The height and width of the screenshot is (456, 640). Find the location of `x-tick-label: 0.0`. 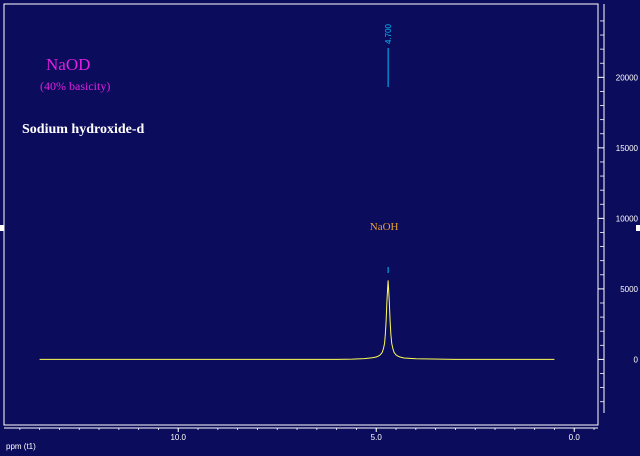

x-tick-label: 0.0 is located at coordinates (575, 437).